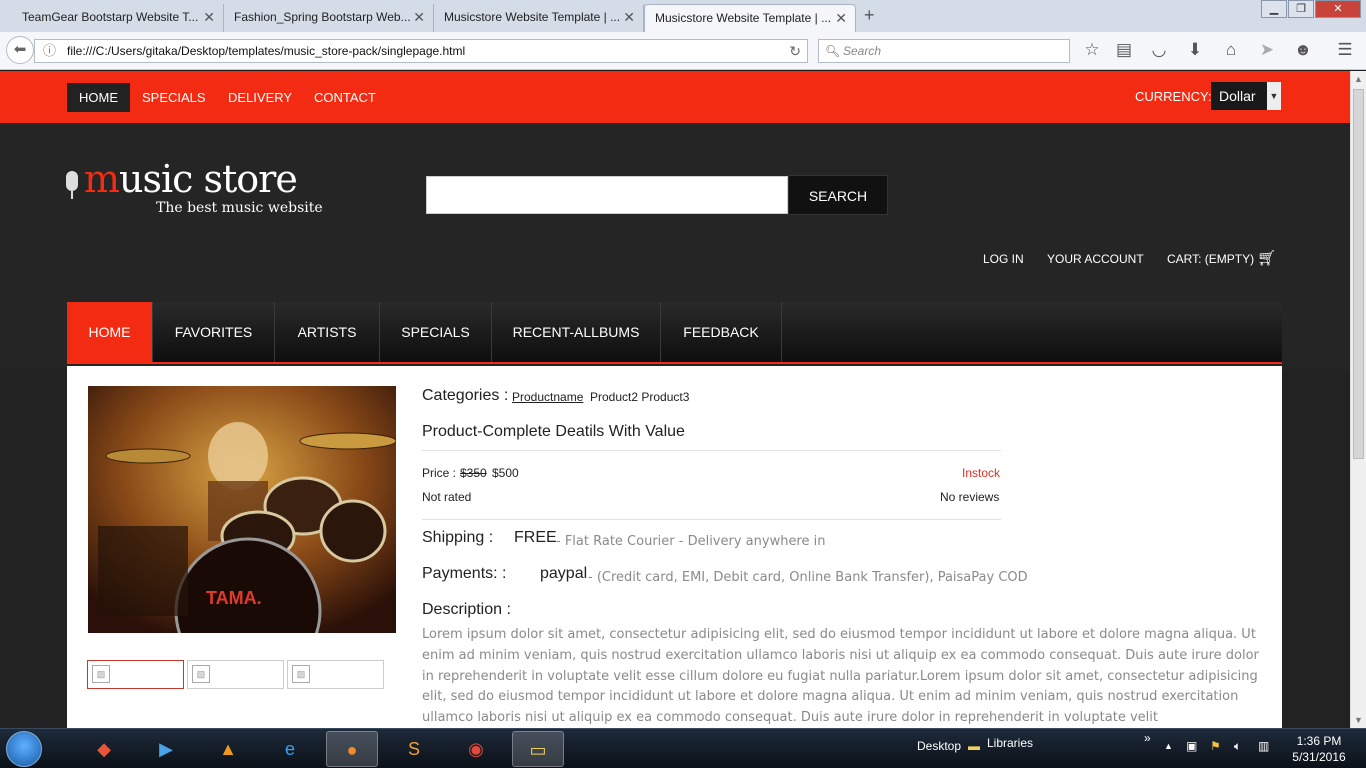 Image resolution: width=1366 pixels, height=768 pixels. What do you see at coordinates (465, 395) in the screenshot?
I see `categories-label: Categories :` at bounding box center [465, 395].